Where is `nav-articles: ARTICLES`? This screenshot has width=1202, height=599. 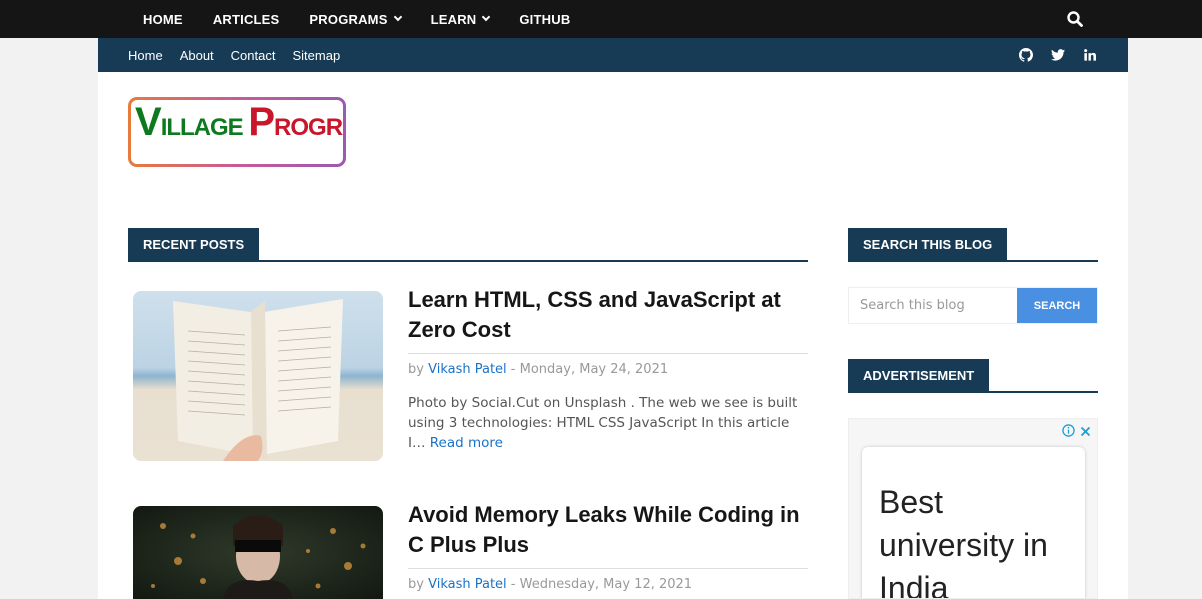 nav-articles: ARTICLES is located at coordinates (246, 19).